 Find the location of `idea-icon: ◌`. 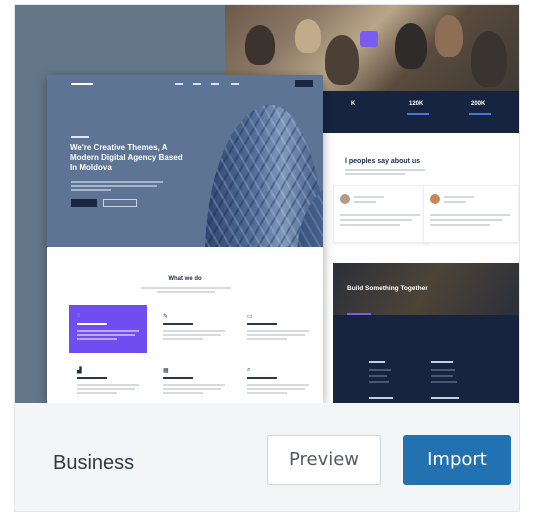

idea-icon: ◌ is located at coordinates (79, 316).